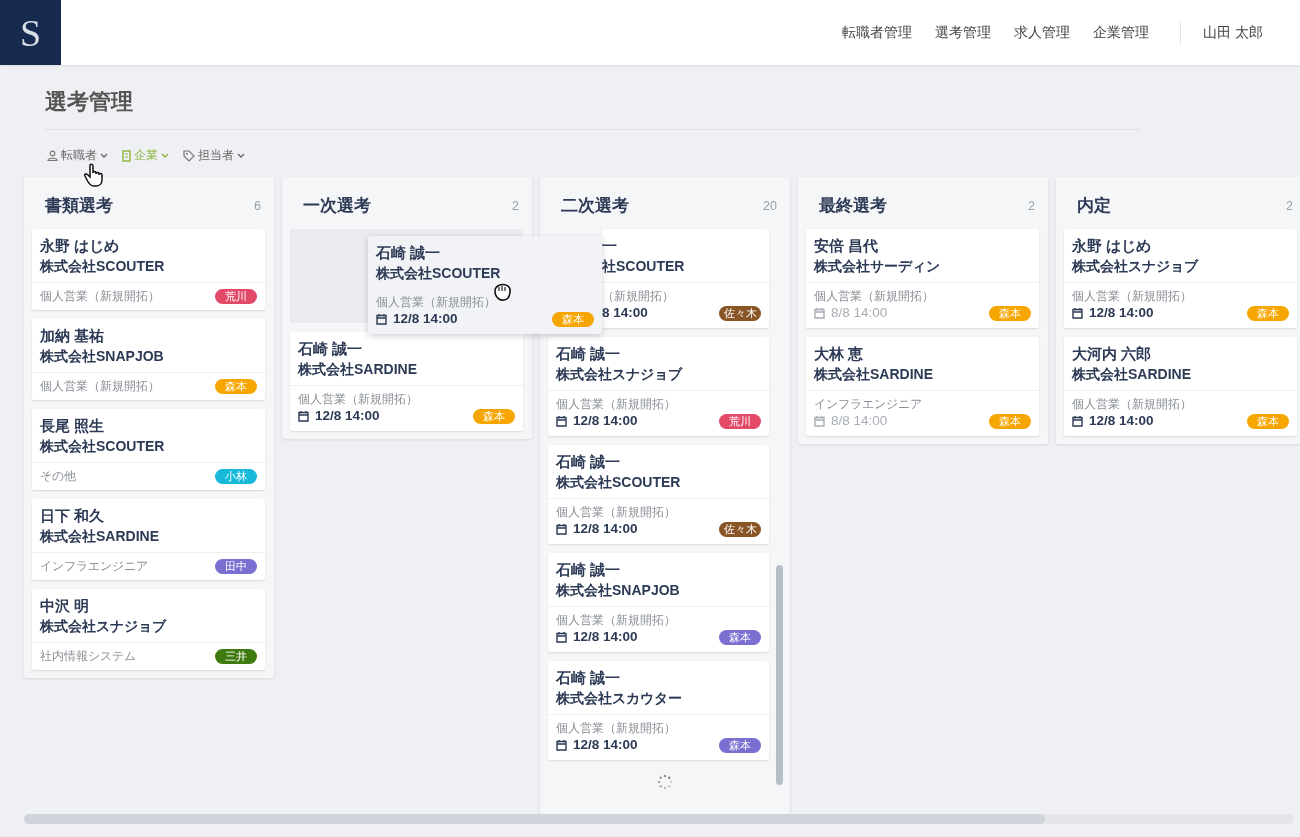 The height and width of the screenshot is (837, 1300). I want to click on assignee-tag: 田中, so click(236, 566).